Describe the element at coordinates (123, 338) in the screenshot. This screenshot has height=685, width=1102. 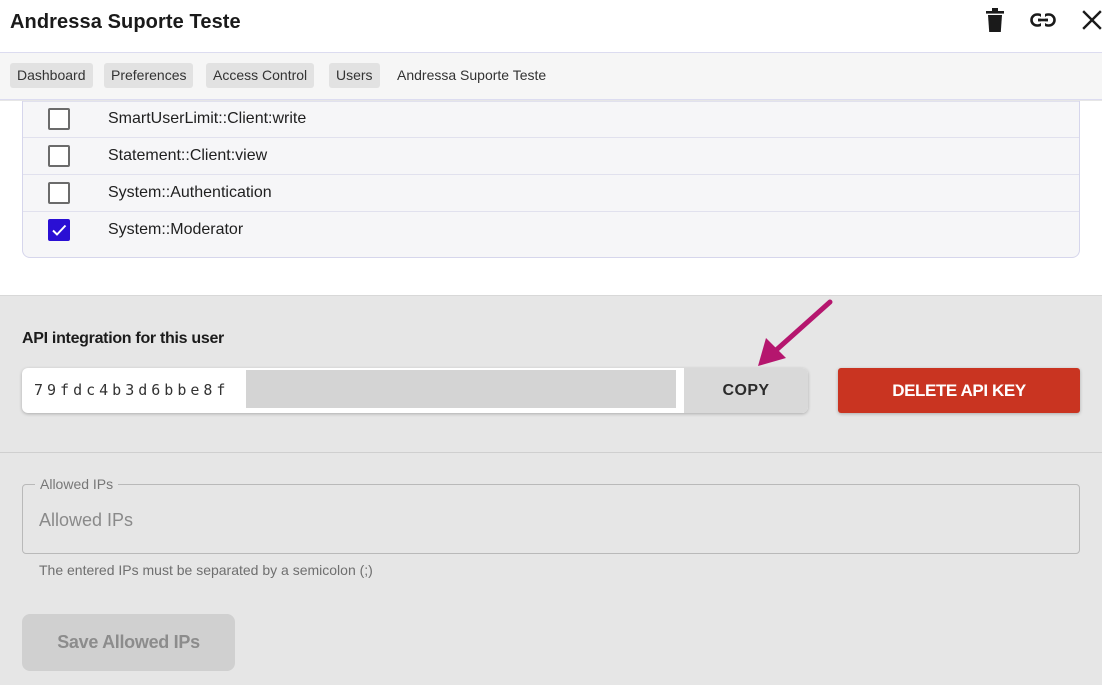
I see `api-heading: API integration for this user` at that location.